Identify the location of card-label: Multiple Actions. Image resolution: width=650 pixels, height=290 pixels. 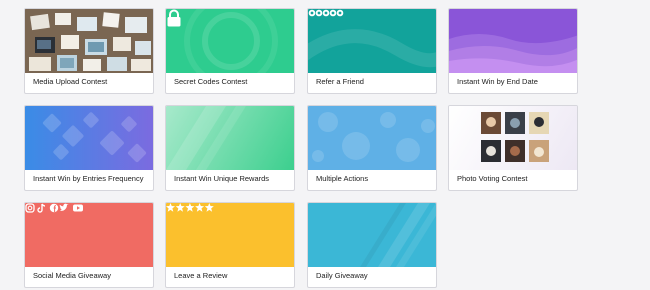
(342, 178).